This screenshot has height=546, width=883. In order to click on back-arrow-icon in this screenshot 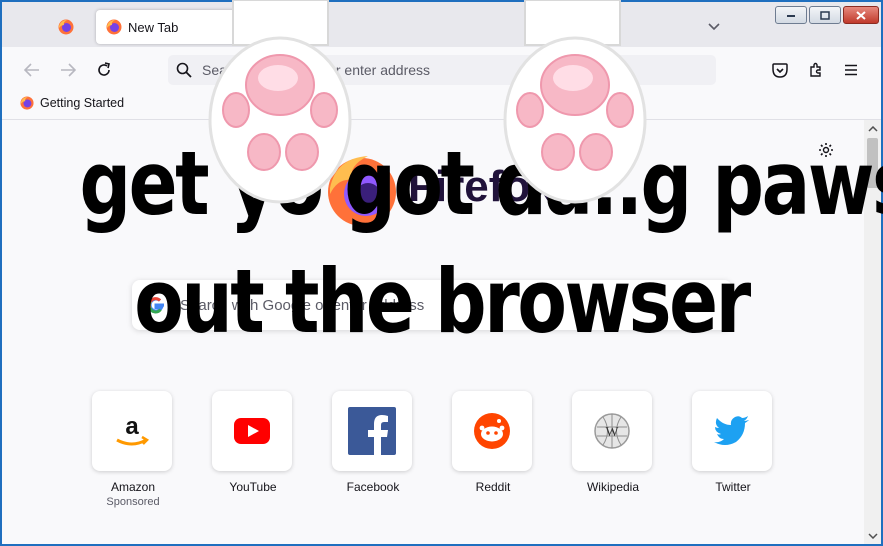, I will do `click(31, 70)`.